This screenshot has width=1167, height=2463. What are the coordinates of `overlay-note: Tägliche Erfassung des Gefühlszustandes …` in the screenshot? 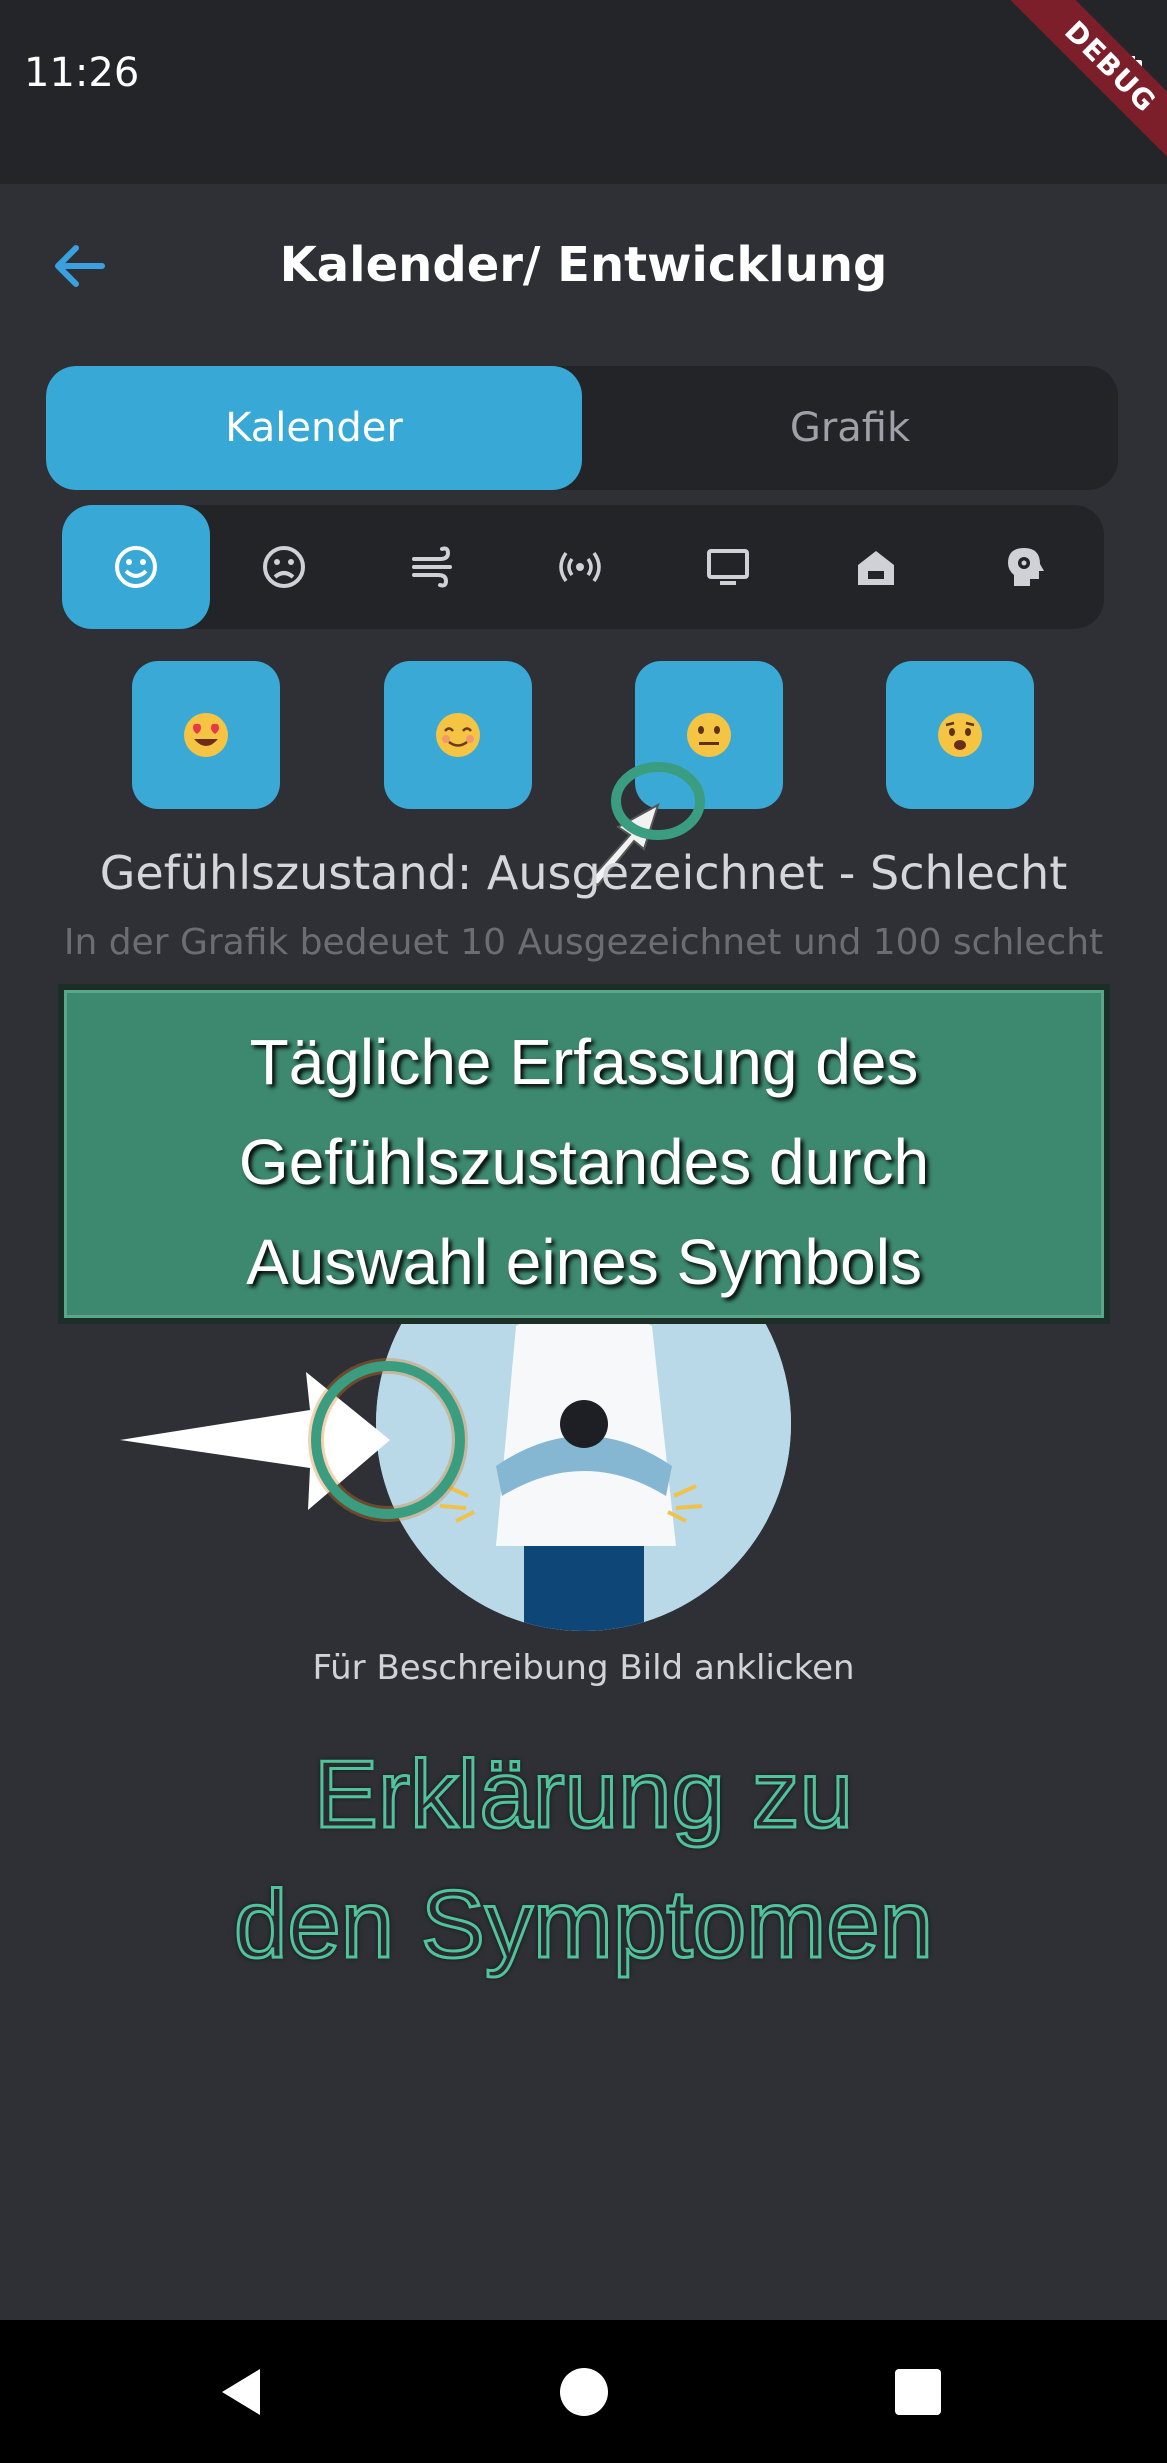 It's located at (584, 1154).